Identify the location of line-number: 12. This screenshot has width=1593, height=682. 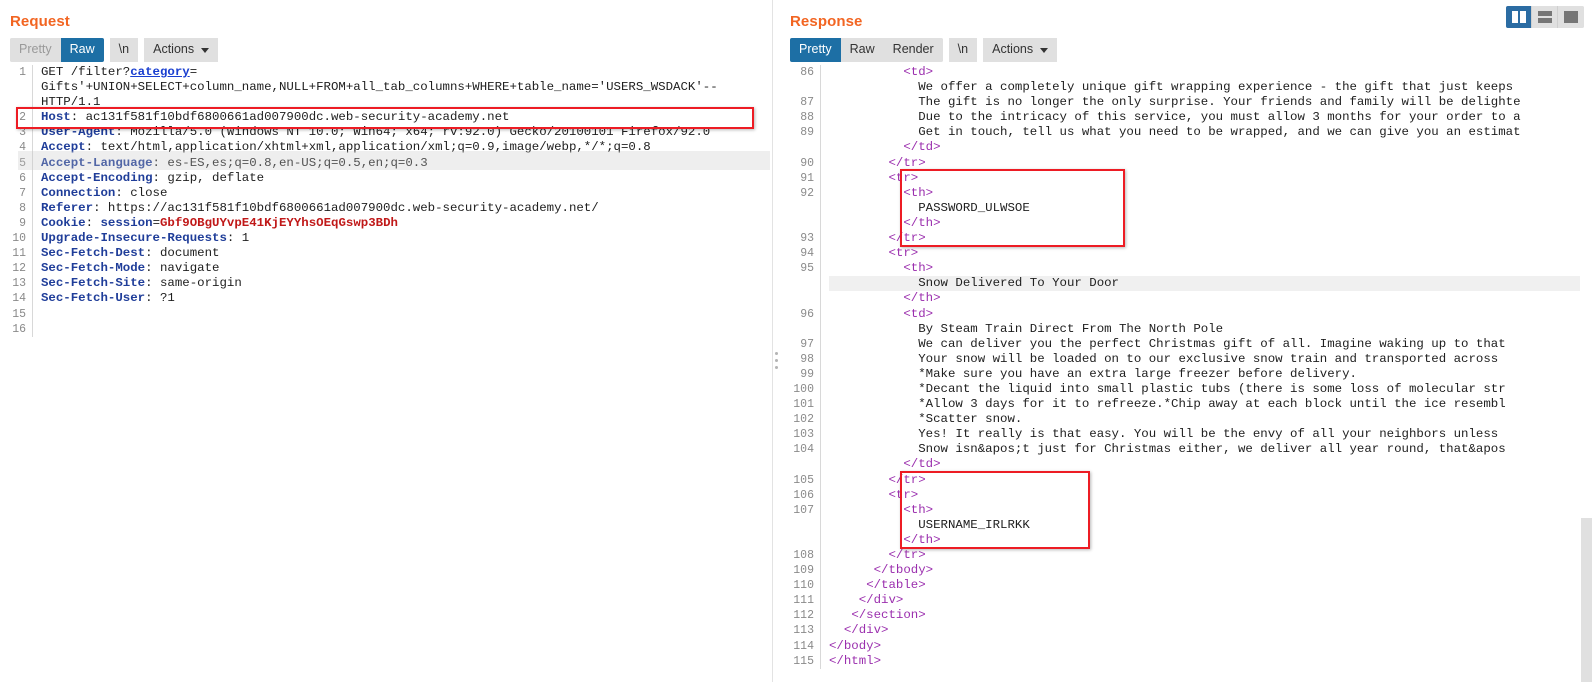
(19, 269).